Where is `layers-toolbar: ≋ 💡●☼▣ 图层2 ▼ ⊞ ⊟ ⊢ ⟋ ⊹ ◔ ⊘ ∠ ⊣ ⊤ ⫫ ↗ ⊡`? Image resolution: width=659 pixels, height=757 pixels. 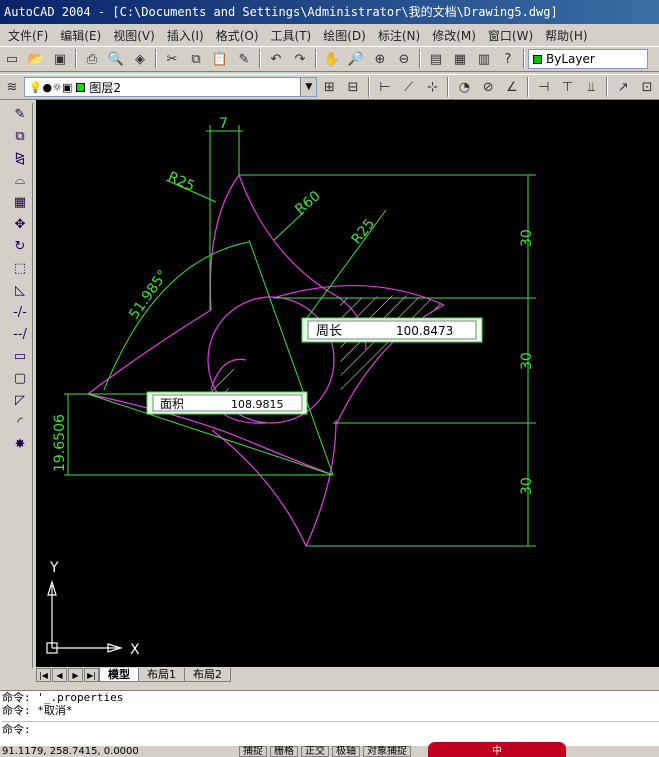 layers-toolbar: ≋ 💡●☼▣ 图层2 ▼ ⊞ ⊟ ⊢ ⟋ ⊹ ◔ ⊘ ∠ ⊣ ⊤ ⫫ ↗ ⊡ is located at coordinates (329, 87).